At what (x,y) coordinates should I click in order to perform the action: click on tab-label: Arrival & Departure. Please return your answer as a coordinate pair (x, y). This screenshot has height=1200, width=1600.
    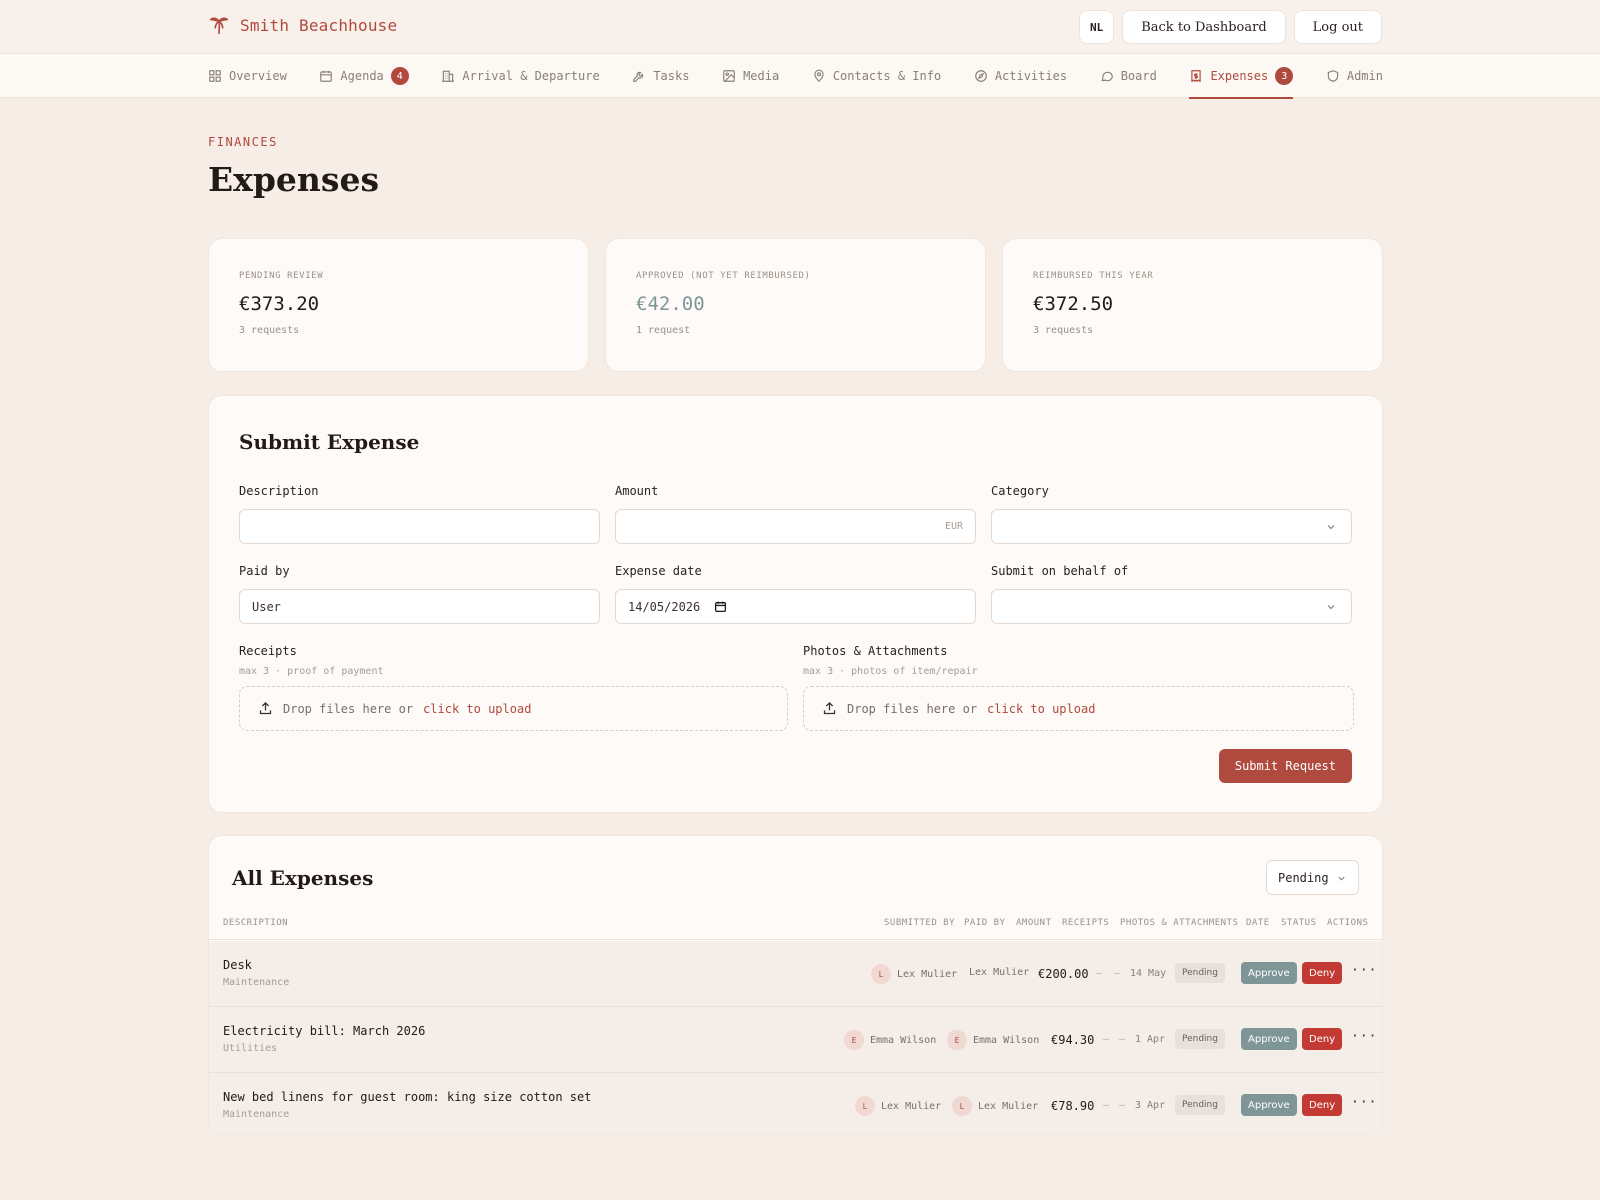
    Looking at the image, I should click on (531, 76).